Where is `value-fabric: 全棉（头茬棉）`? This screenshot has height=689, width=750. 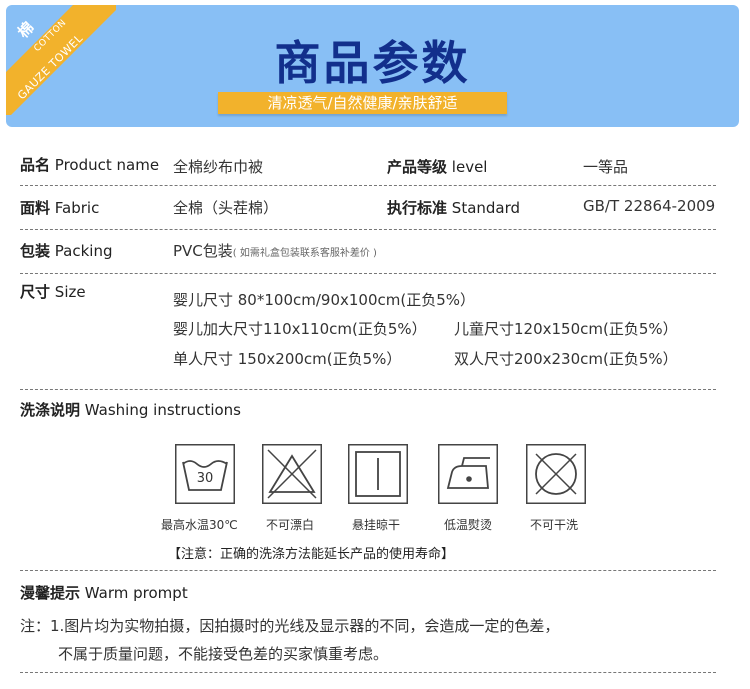 value-fabric: 全棉（头茬棉） is located at coordinates (226, 208).